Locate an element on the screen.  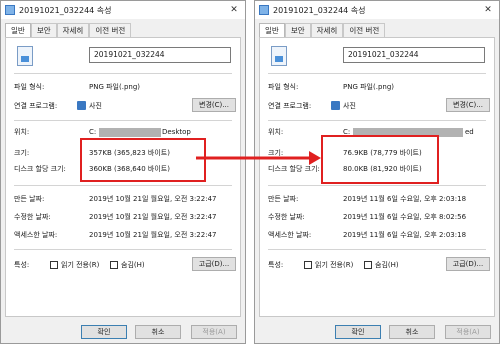
highlight-box-right is located at coordinates (380, 159).